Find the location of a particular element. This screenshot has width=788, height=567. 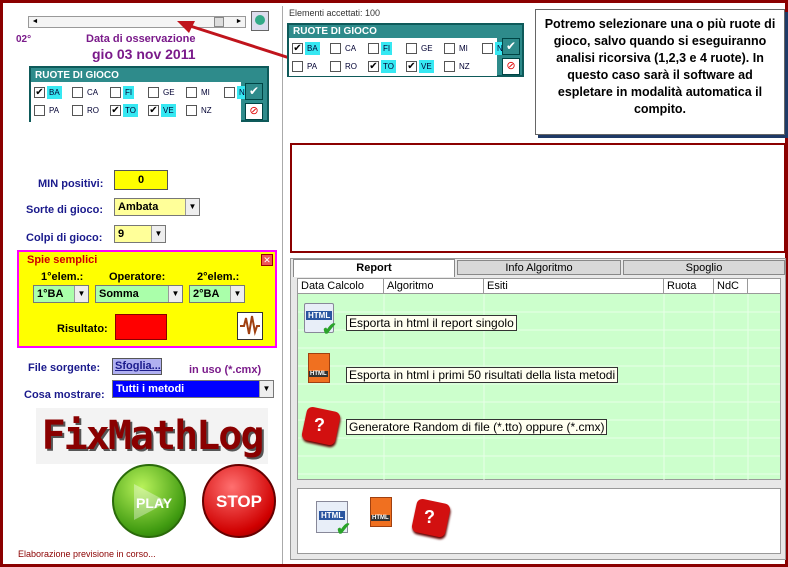

min-positivi-label: MIN positivi: is located at coordinates (71, 184).